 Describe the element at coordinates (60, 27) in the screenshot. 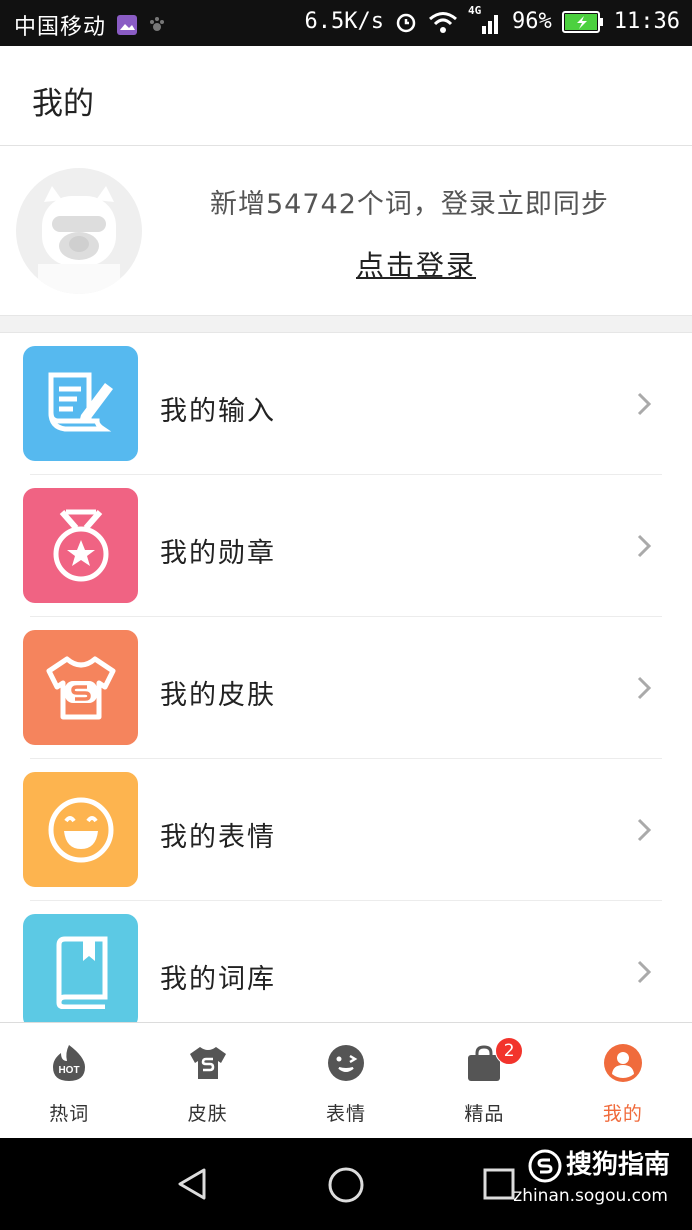

I see `carrier-name: 中国移动` at that location.